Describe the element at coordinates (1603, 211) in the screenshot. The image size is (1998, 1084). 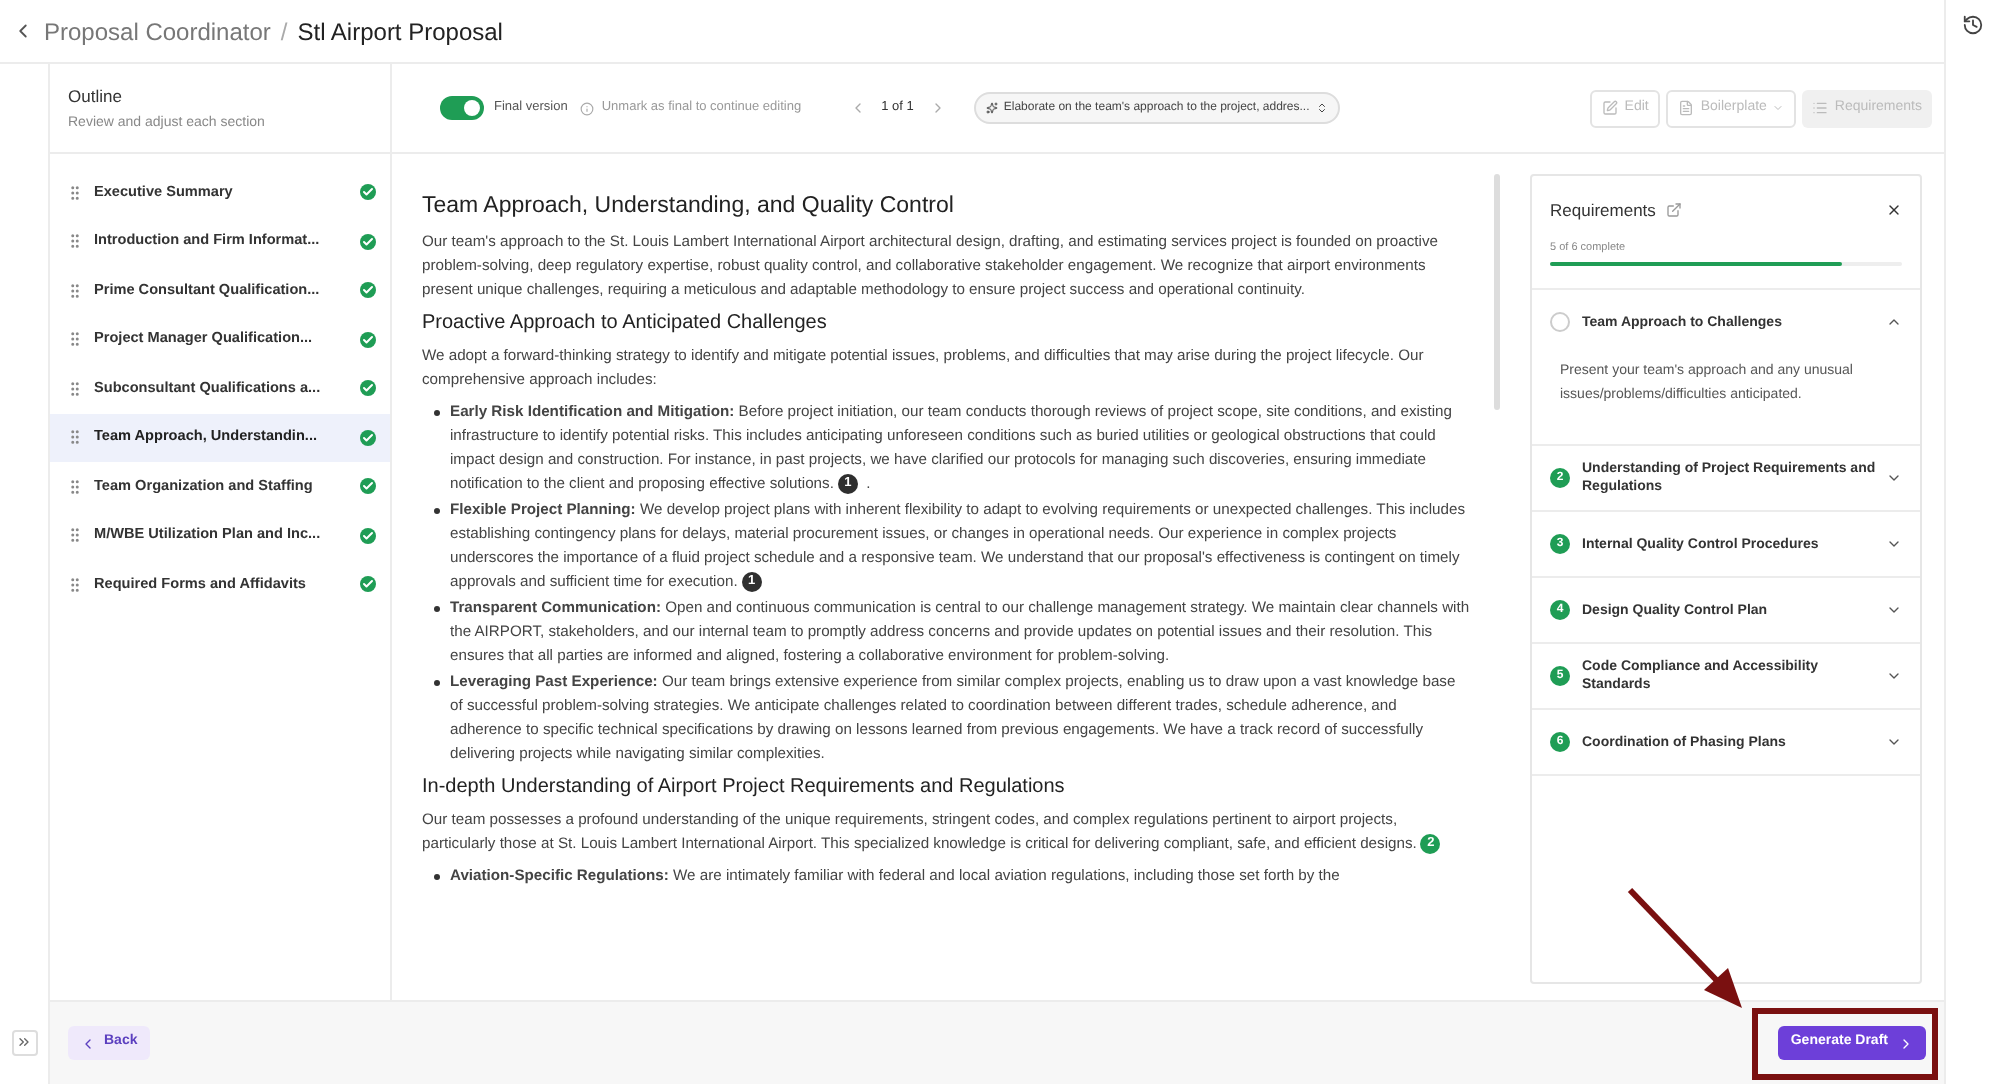
I see `requirements-title: Requirements` at that location.